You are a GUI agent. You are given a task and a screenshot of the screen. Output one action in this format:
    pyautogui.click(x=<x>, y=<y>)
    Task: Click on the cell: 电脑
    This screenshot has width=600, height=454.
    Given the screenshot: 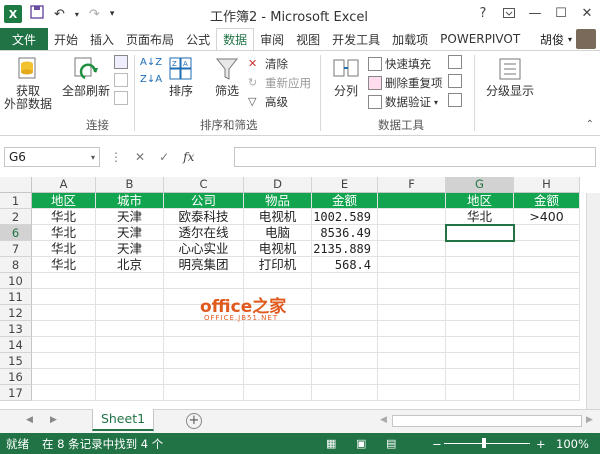 What is the action you would take?
    pyautogui.click(x=278, y=233)
    